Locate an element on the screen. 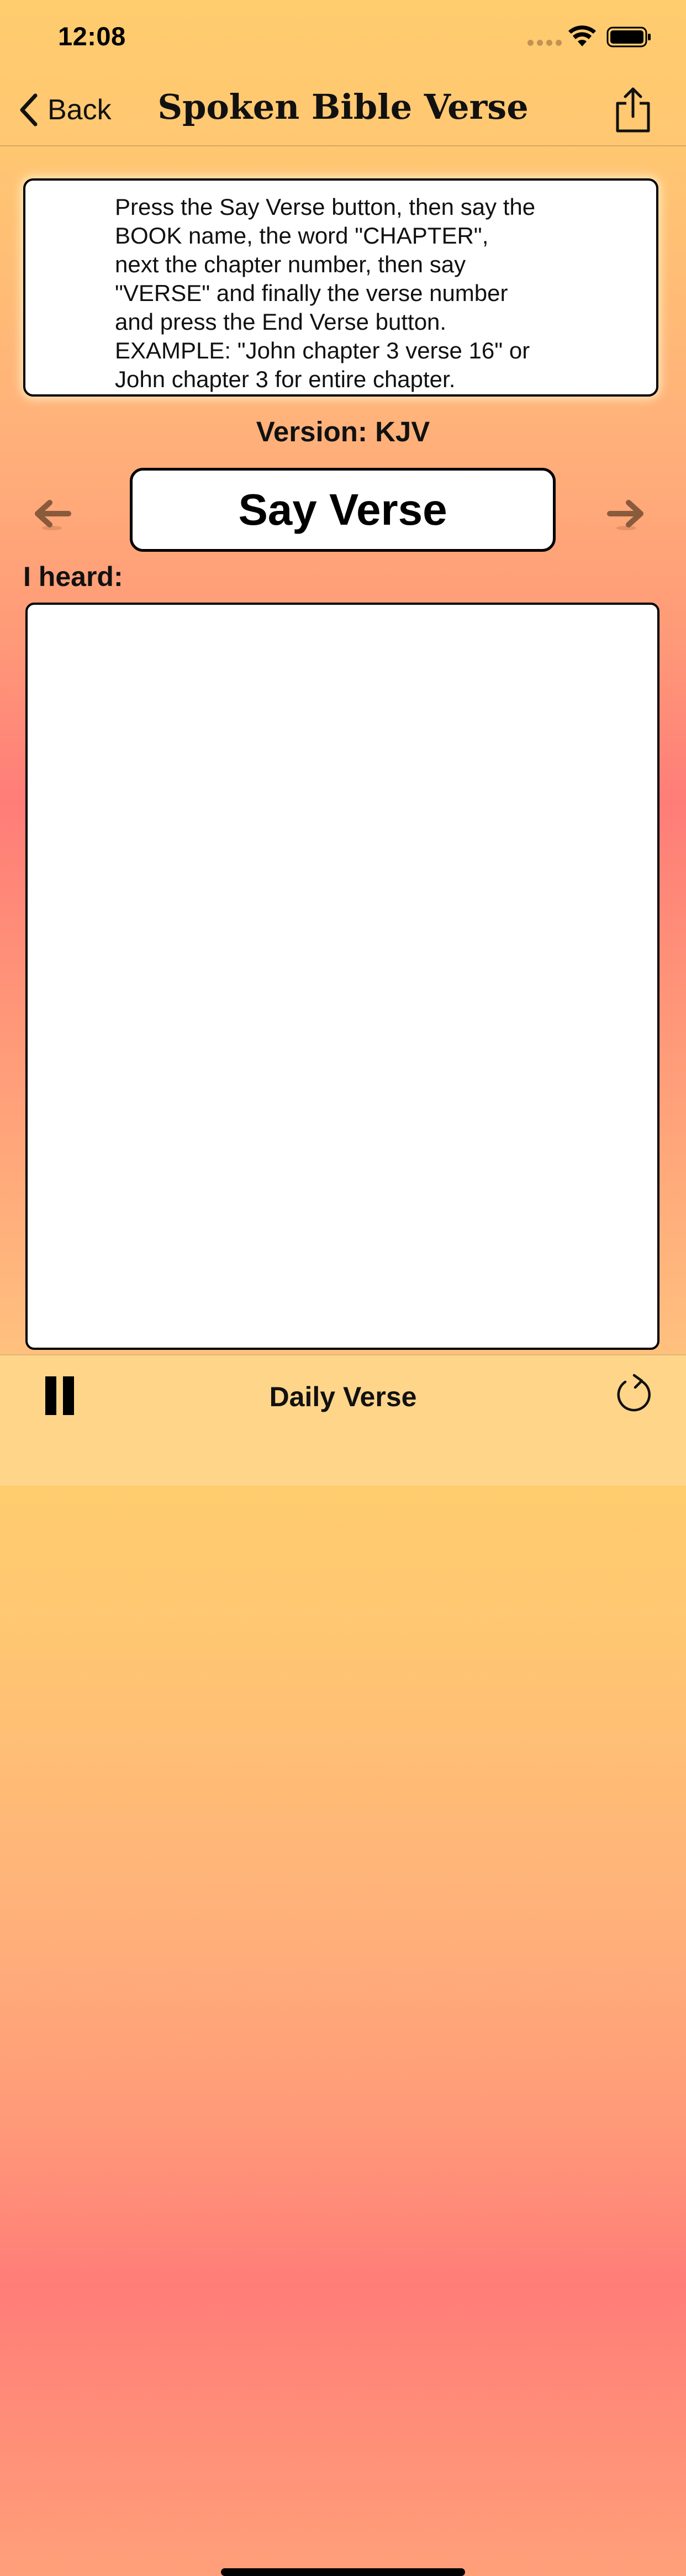 Image resolution: width=686 pixels, height=2576 pixels. navigation-bar: Back Spoken Bible Verse is located at coordinates (343, 110).